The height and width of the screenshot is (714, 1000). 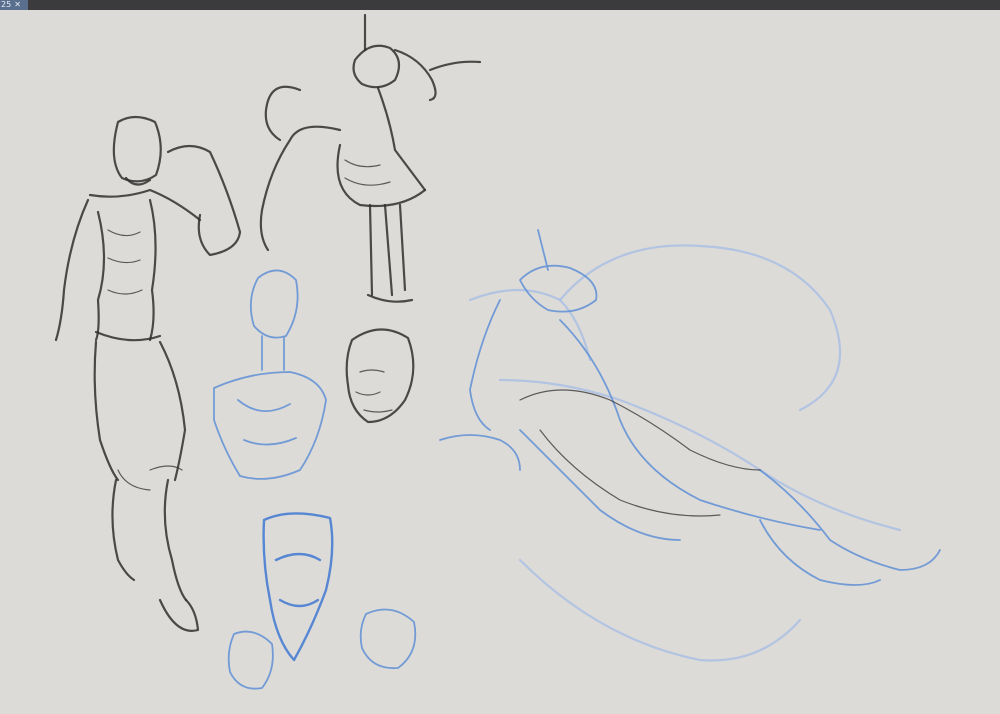 What do you see at coordinates (17, 5) in the screenshot?
I see `close-icon: ✕` at bounding box center [17, 5].